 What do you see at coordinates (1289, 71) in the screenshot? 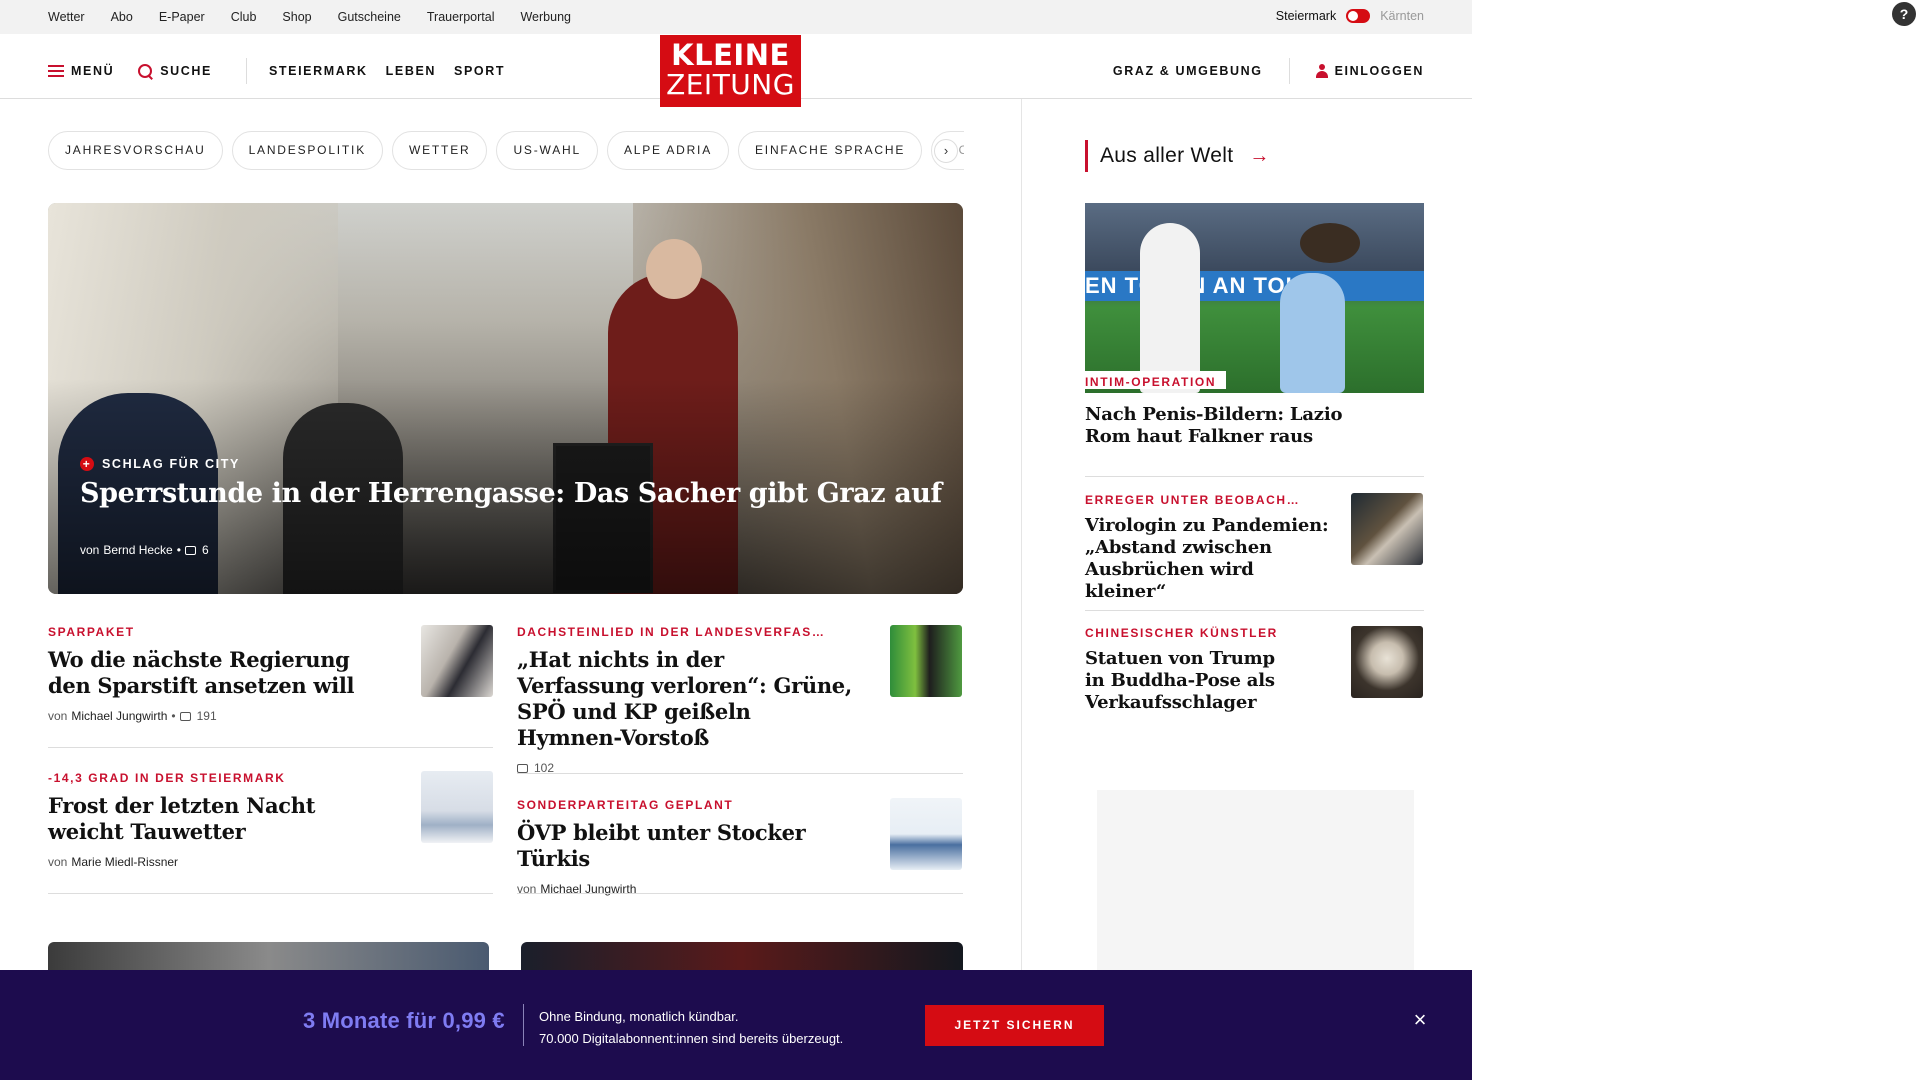
I see `header-divider-right` at bounding box center [1289, 71].